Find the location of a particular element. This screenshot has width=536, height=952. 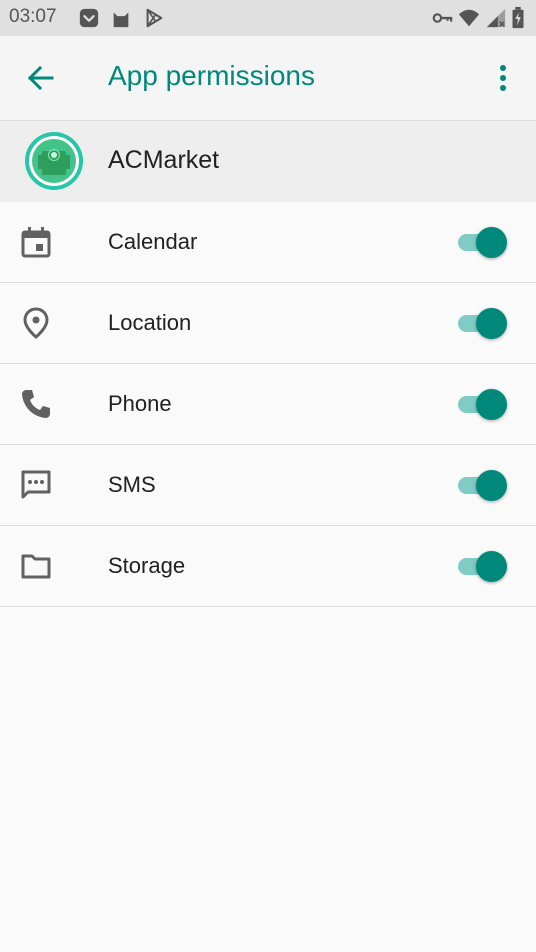

wifi-icon is located at coordinates (469, 18).